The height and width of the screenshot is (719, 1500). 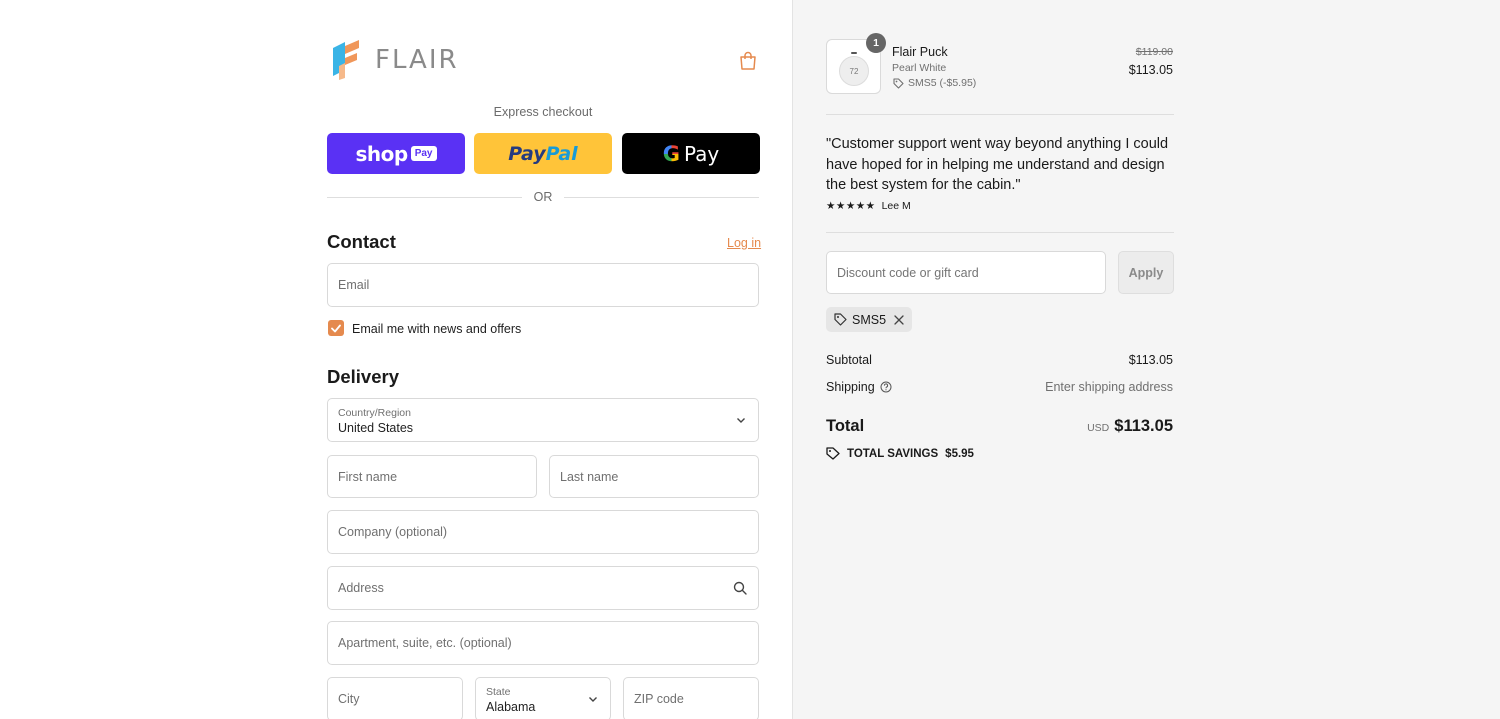 What do you see at coordinates (374, 413) in the screenshot?
I see `country-label: Country/Region` at bounding box center [374, 413].